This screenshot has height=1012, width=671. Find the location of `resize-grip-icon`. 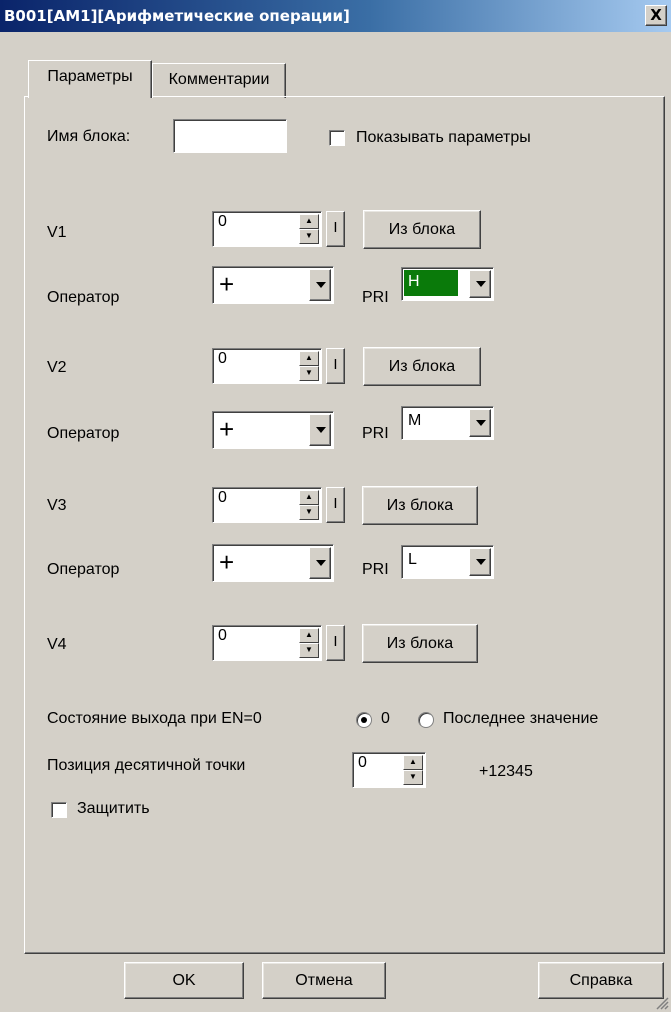

resize-grip-icon is located at coordinates (662, 1003).